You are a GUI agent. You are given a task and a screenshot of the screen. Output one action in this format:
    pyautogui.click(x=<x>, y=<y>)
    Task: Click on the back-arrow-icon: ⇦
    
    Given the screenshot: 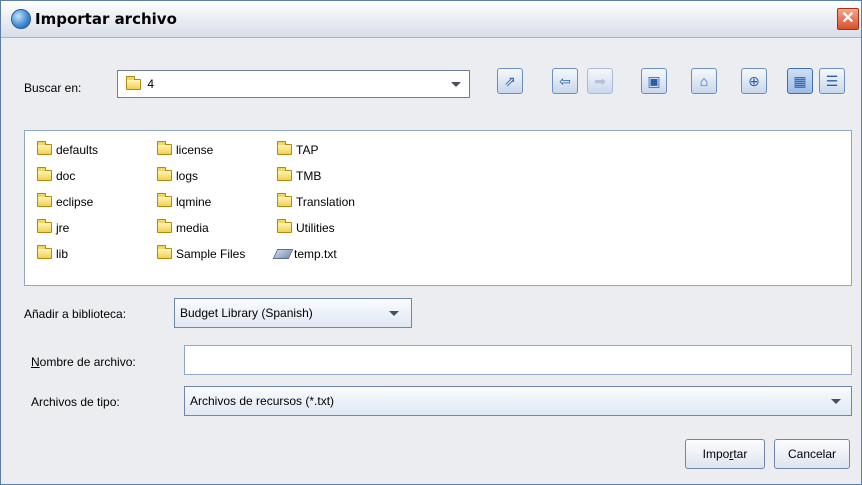 What is the action you would take?
    pyautogui.click(x=565, y=81)
    